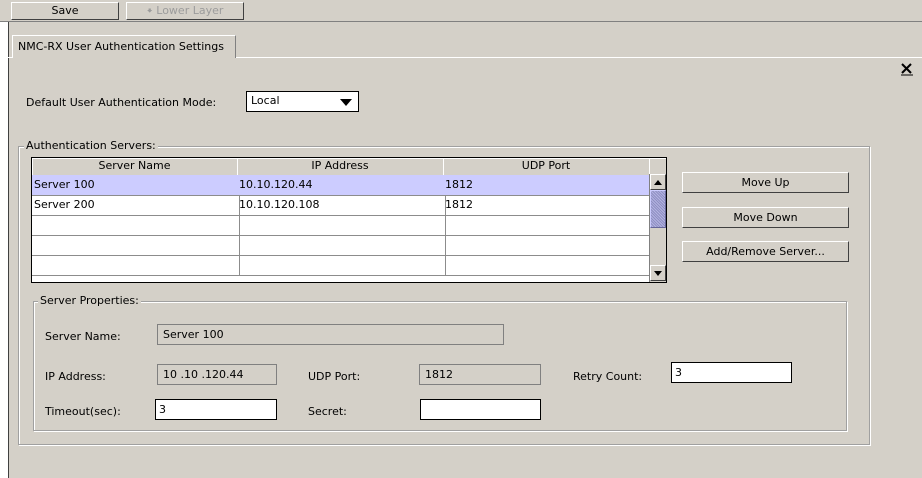 The height and width of the screenshot is (478, 922). I want to click on lower-layer-button: 🠻 Lower Layer, so click(185, 11).